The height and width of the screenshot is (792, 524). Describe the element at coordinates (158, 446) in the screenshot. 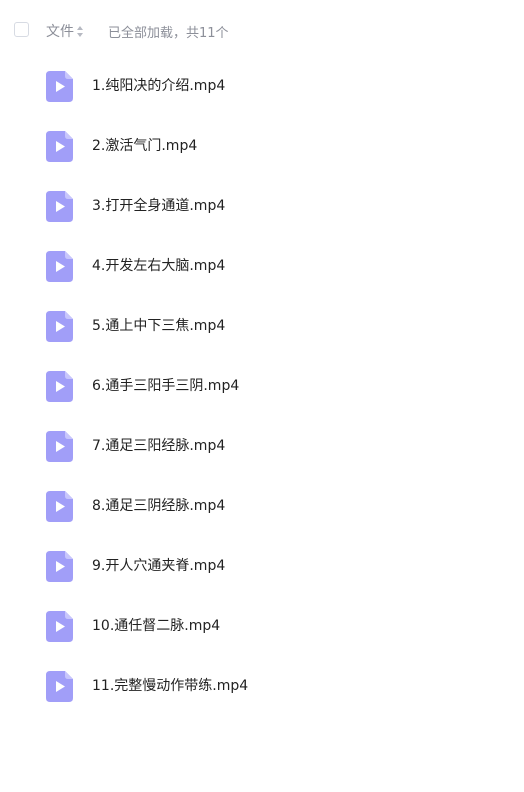

I see `file-name: 7.通足三阳经脉.mp4` at that location.